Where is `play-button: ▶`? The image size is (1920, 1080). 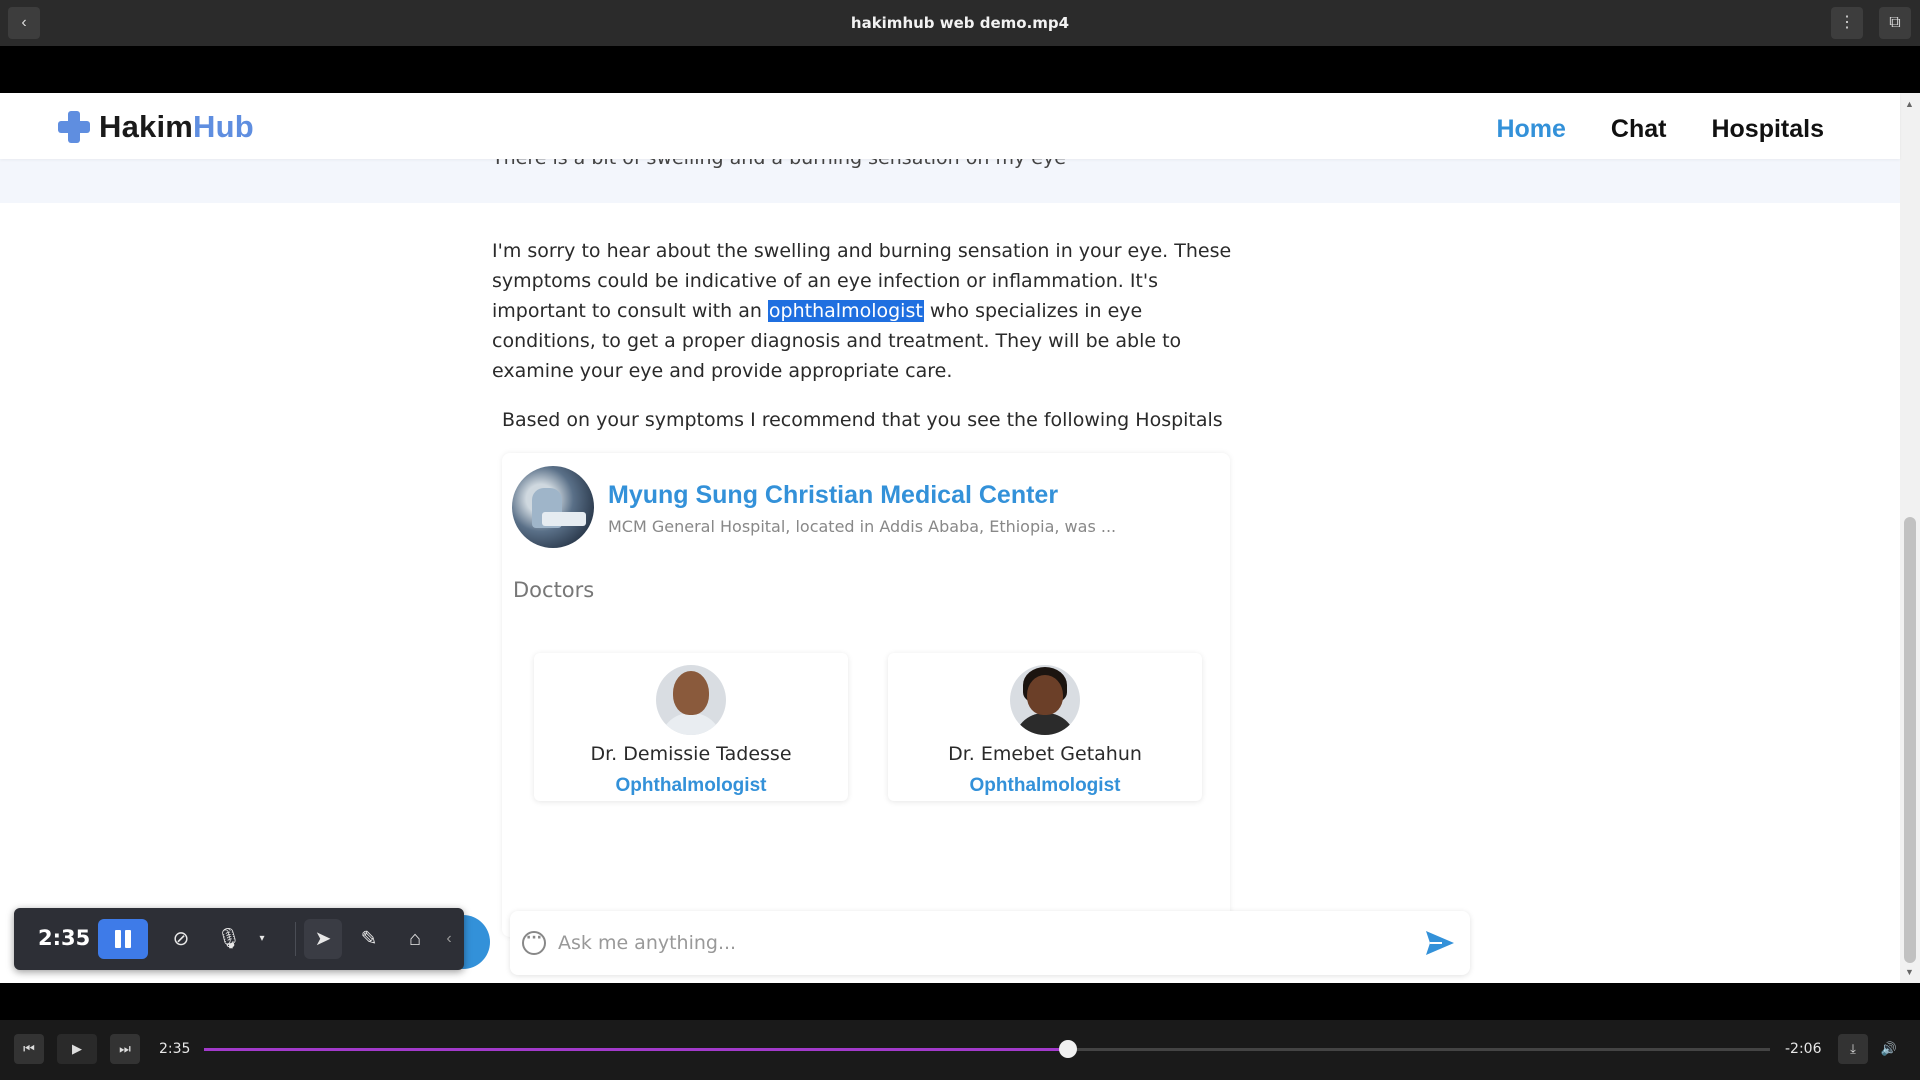 play-button: ▶ is located at coordinates (77, 1049).